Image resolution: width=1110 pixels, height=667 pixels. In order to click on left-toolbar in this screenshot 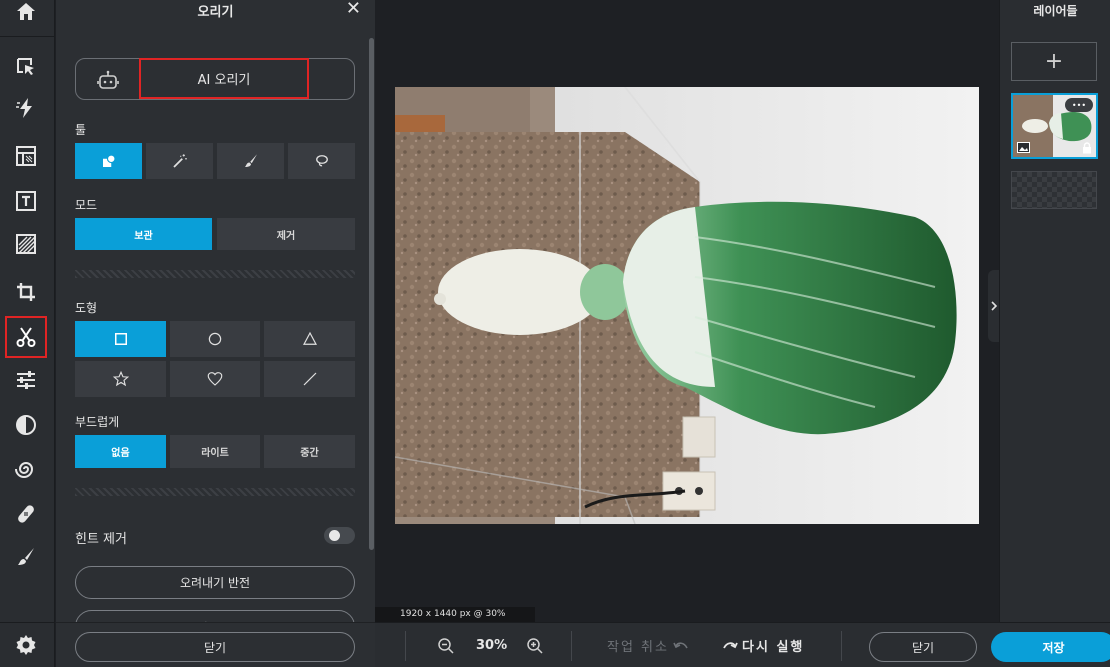, I will do `click(27, 333)`.